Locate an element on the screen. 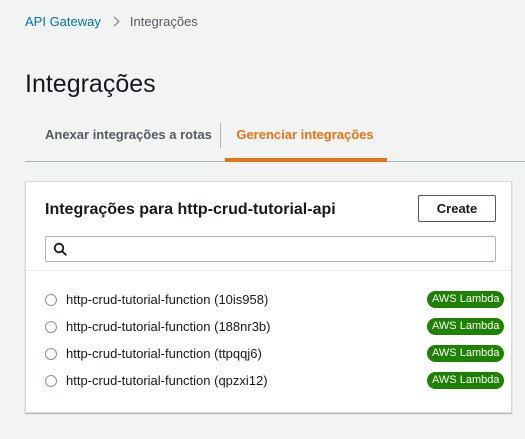 The width and height of the screenshot is (525, 439). integration-label: http-crud-tutorial-function (10is958) is located at coordinates (167, 299).